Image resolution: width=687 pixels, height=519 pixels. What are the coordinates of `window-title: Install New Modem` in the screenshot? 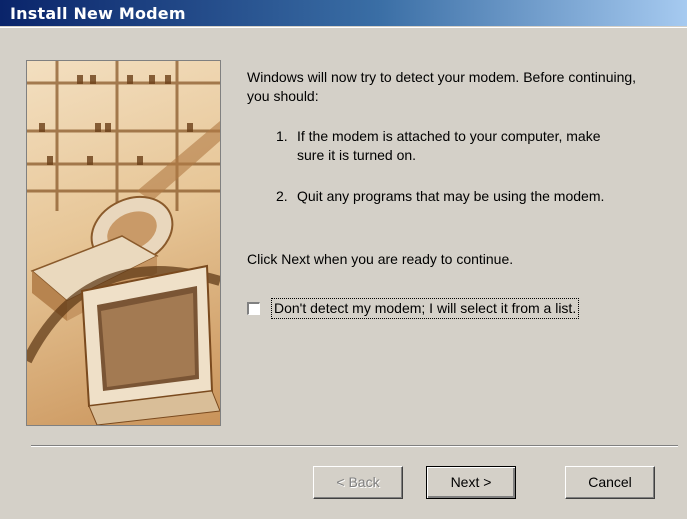 It's located at (98, 13).